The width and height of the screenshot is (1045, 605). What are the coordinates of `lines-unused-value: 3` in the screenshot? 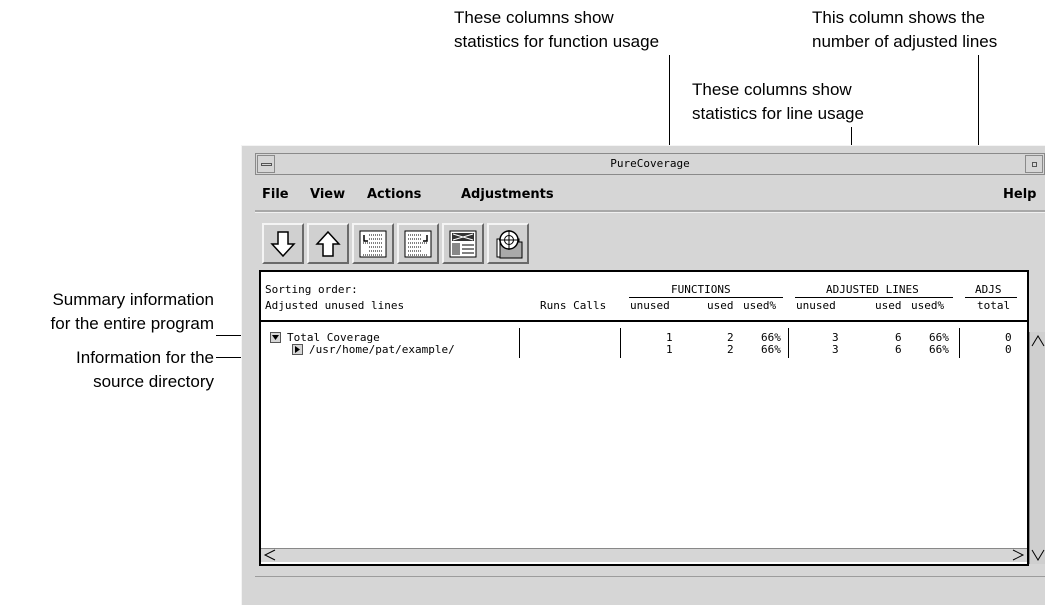 It's located at (835, 349).